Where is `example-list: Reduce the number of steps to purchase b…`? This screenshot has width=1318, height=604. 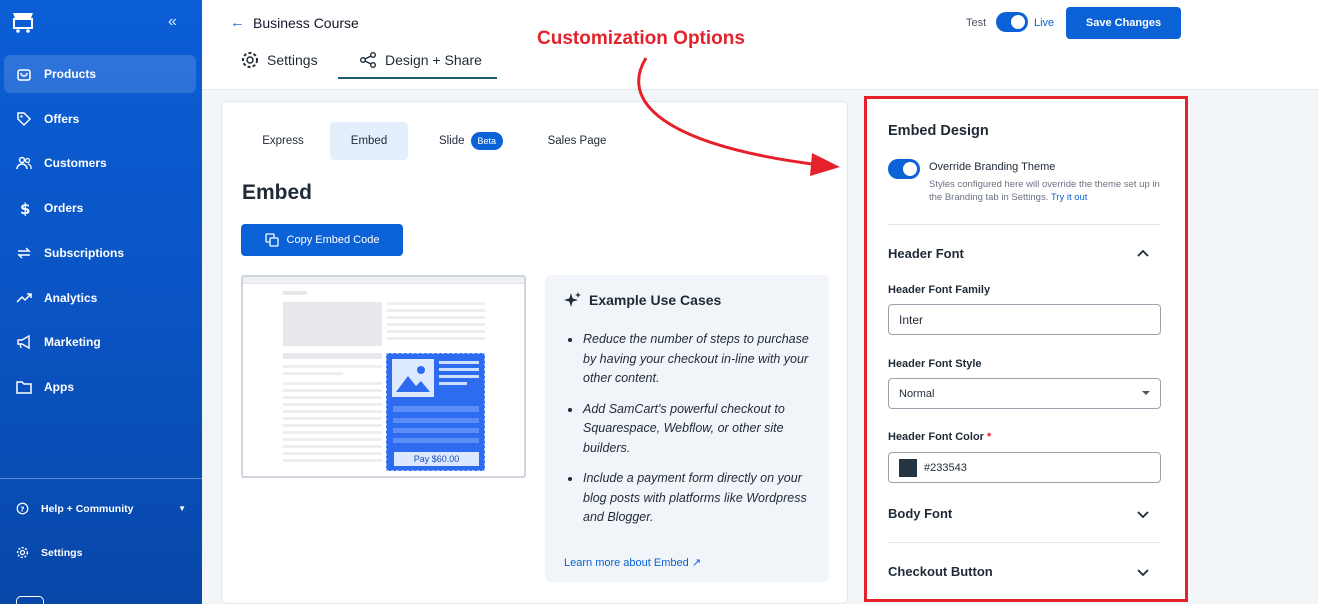
example-list: Reduce the number of steps to purchase b… is located at coordinates (689, 434).